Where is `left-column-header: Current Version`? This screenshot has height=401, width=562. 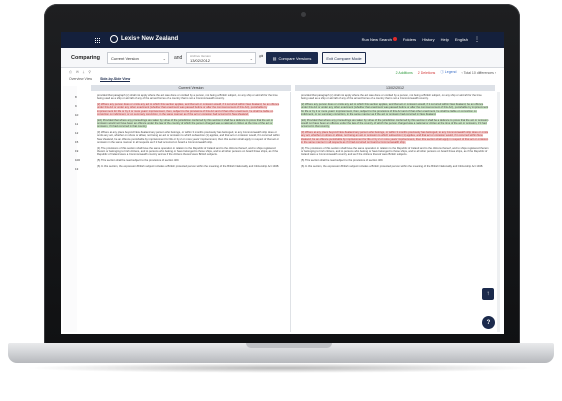
left-column-header: Current Version is located at coordinates (191, 88).